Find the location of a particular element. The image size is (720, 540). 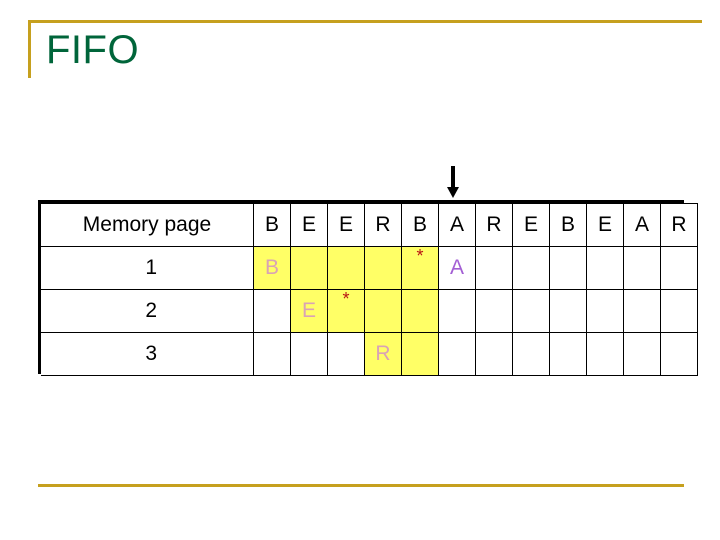

page-title: FIFO is located at coordinates (93, 50).